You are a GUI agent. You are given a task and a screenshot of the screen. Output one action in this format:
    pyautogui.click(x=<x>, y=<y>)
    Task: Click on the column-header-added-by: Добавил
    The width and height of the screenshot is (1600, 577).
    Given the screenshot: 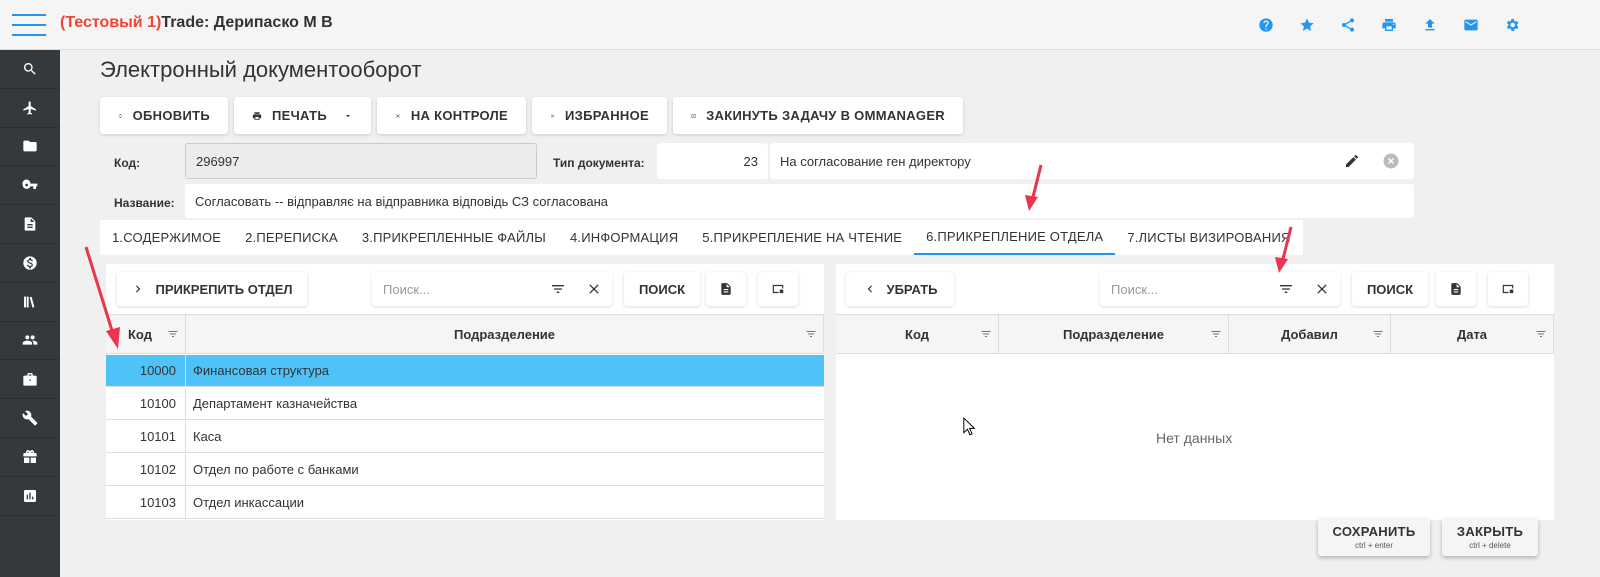 What is the action you would take?
    pyautogui.click(x=1310, y=334)
    